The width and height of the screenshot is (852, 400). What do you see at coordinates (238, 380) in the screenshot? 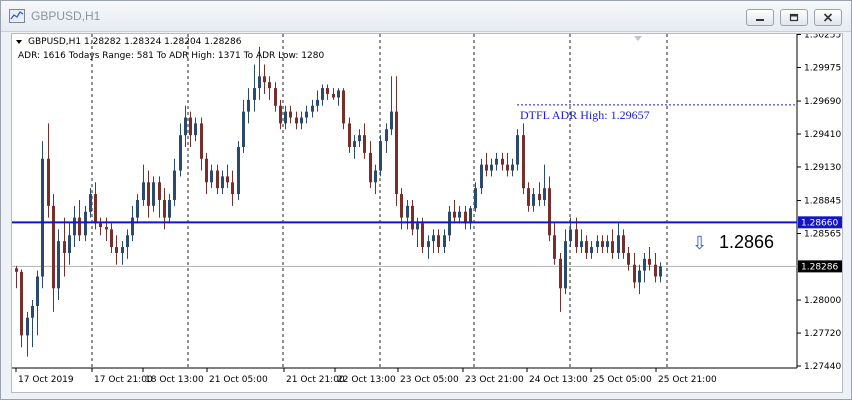
I see `time-tick-label: 21 Oct 05:00` at bounding box center [238, 380].